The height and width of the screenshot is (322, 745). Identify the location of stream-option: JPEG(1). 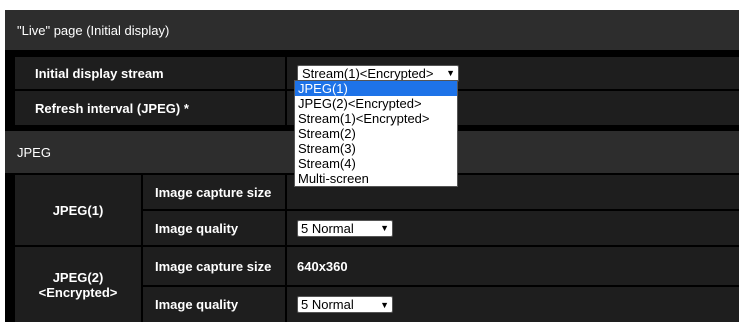
(376, 88).